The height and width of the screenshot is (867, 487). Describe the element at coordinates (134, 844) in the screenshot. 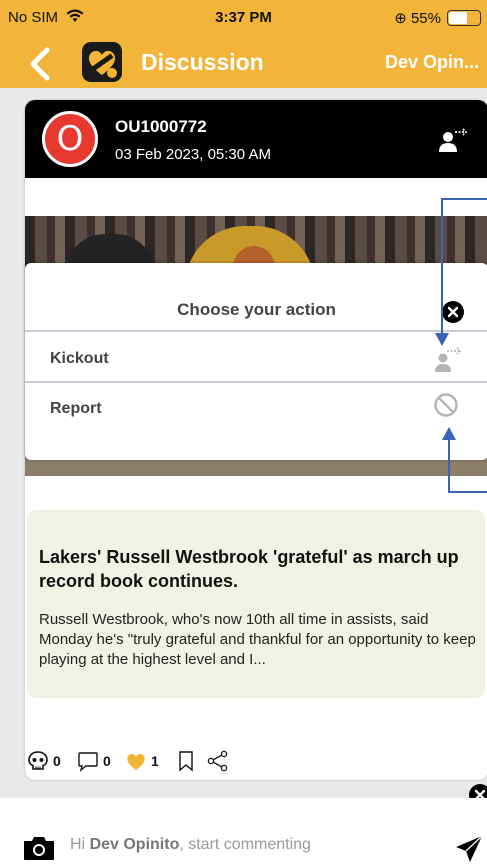

I see `comment-user-name: Dev Opinito` at that location.